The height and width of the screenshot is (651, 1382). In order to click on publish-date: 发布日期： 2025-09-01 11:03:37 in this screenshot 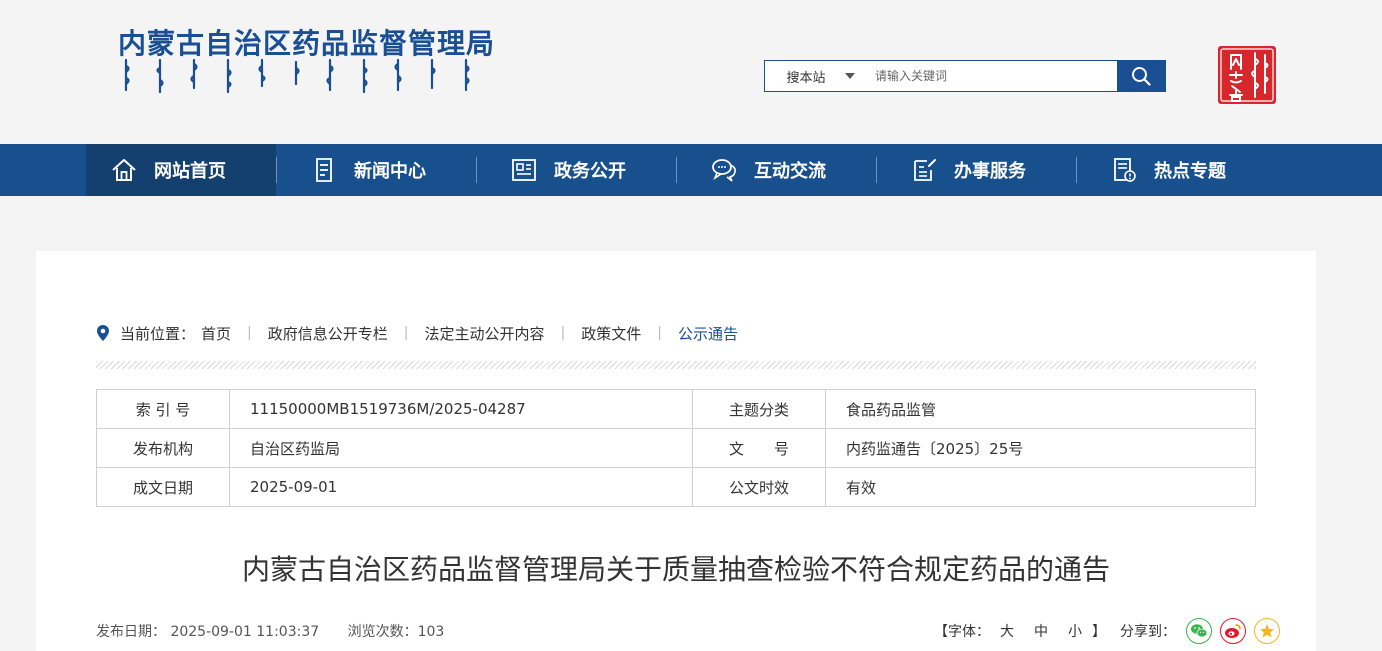, I will do `click(208, 632)`.